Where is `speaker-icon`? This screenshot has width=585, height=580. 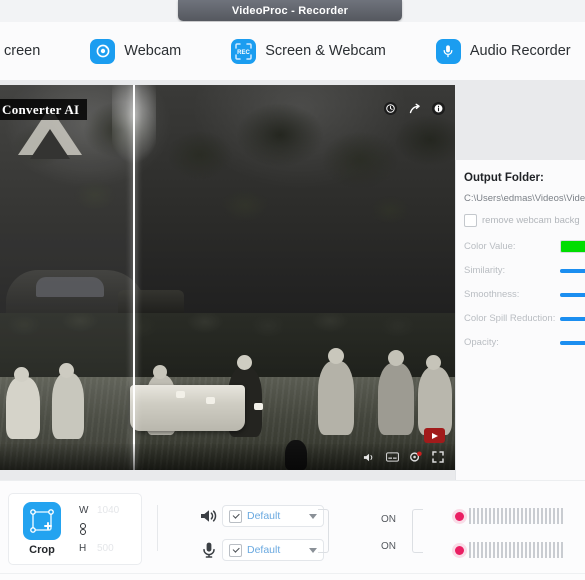 speaker-icon is located at coordinates (209, 516).